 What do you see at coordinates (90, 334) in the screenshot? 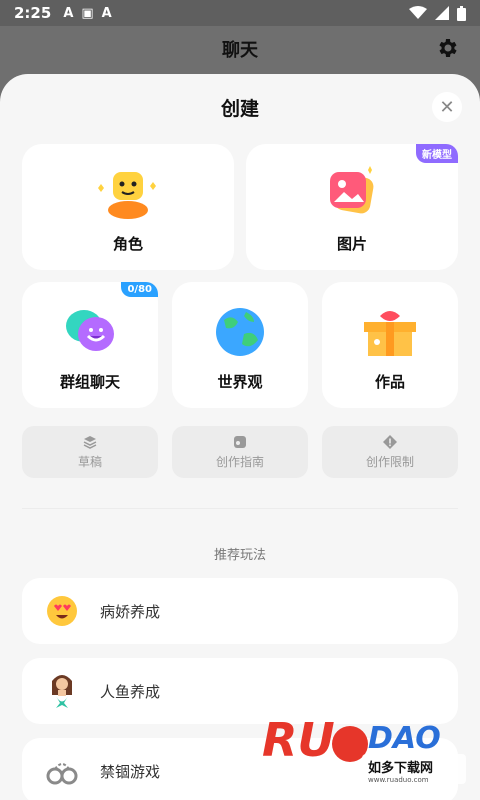
I see `group-chat-icon` at bounding box center [90, 334].